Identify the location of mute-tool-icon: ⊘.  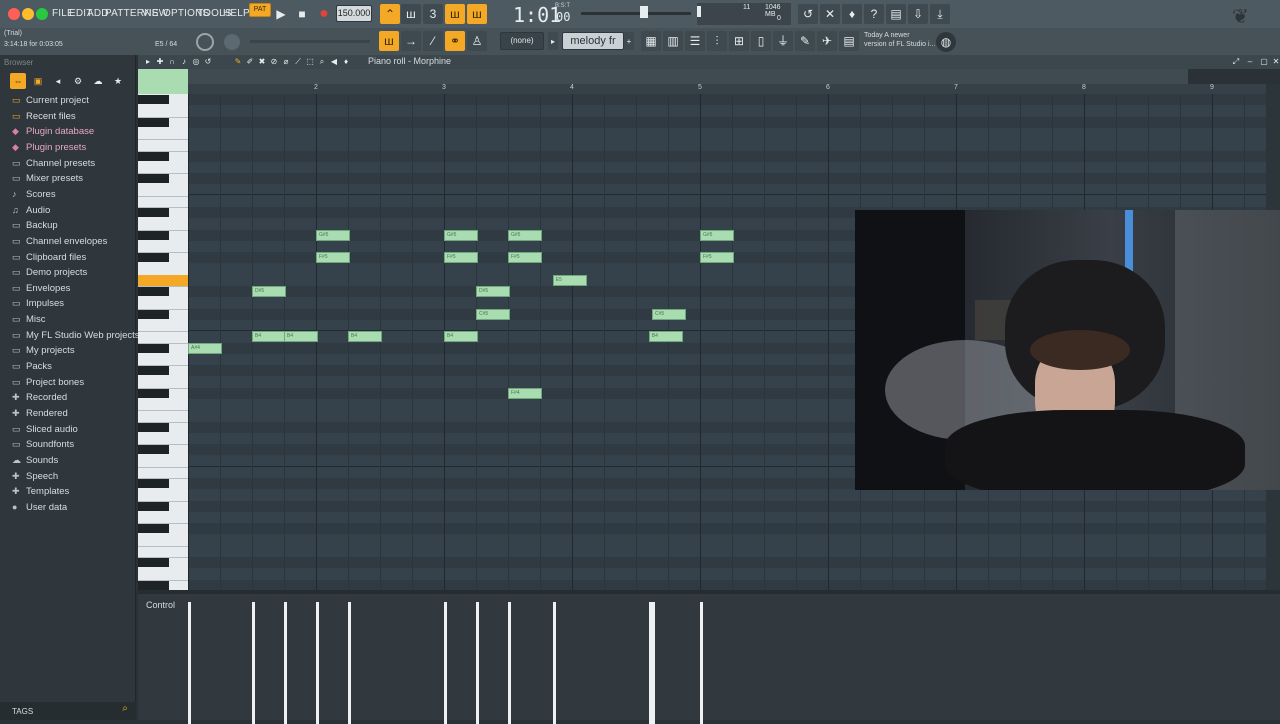
(274, 61).